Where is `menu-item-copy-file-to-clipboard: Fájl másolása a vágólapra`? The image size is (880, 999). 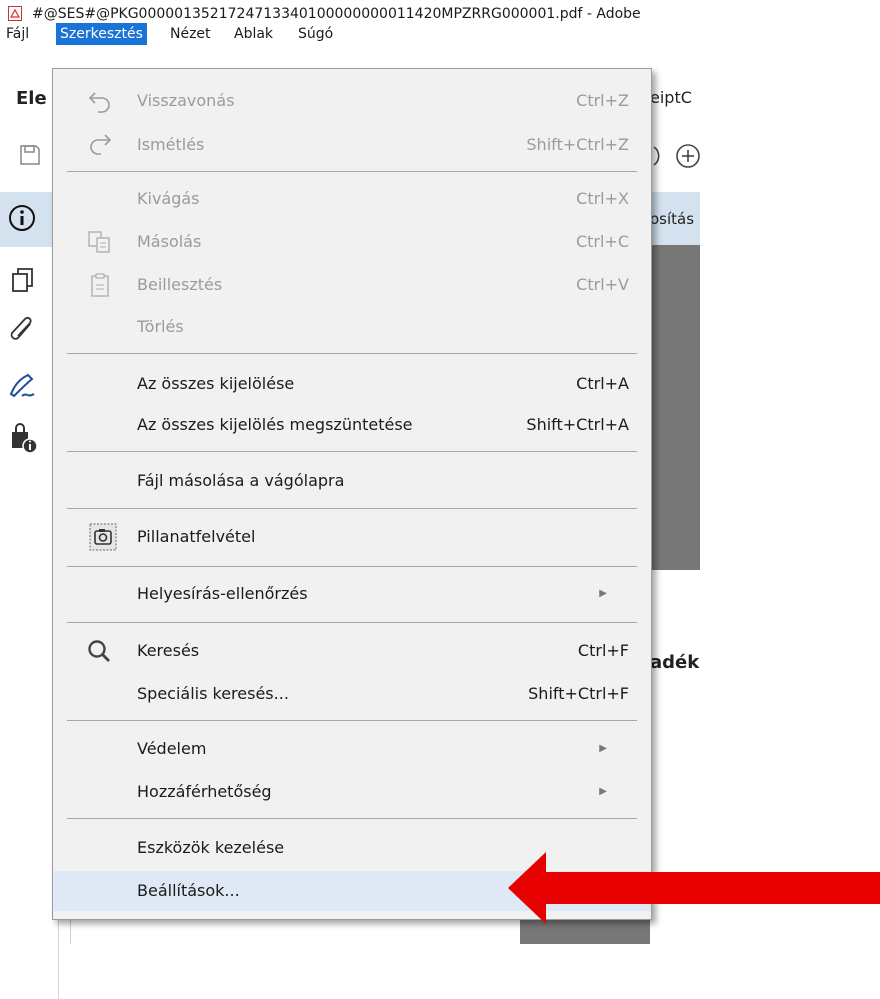 menu-item-copy-file-to-clipboard: Fájl másolása a vágólapra is located at coordinates (352, 481).